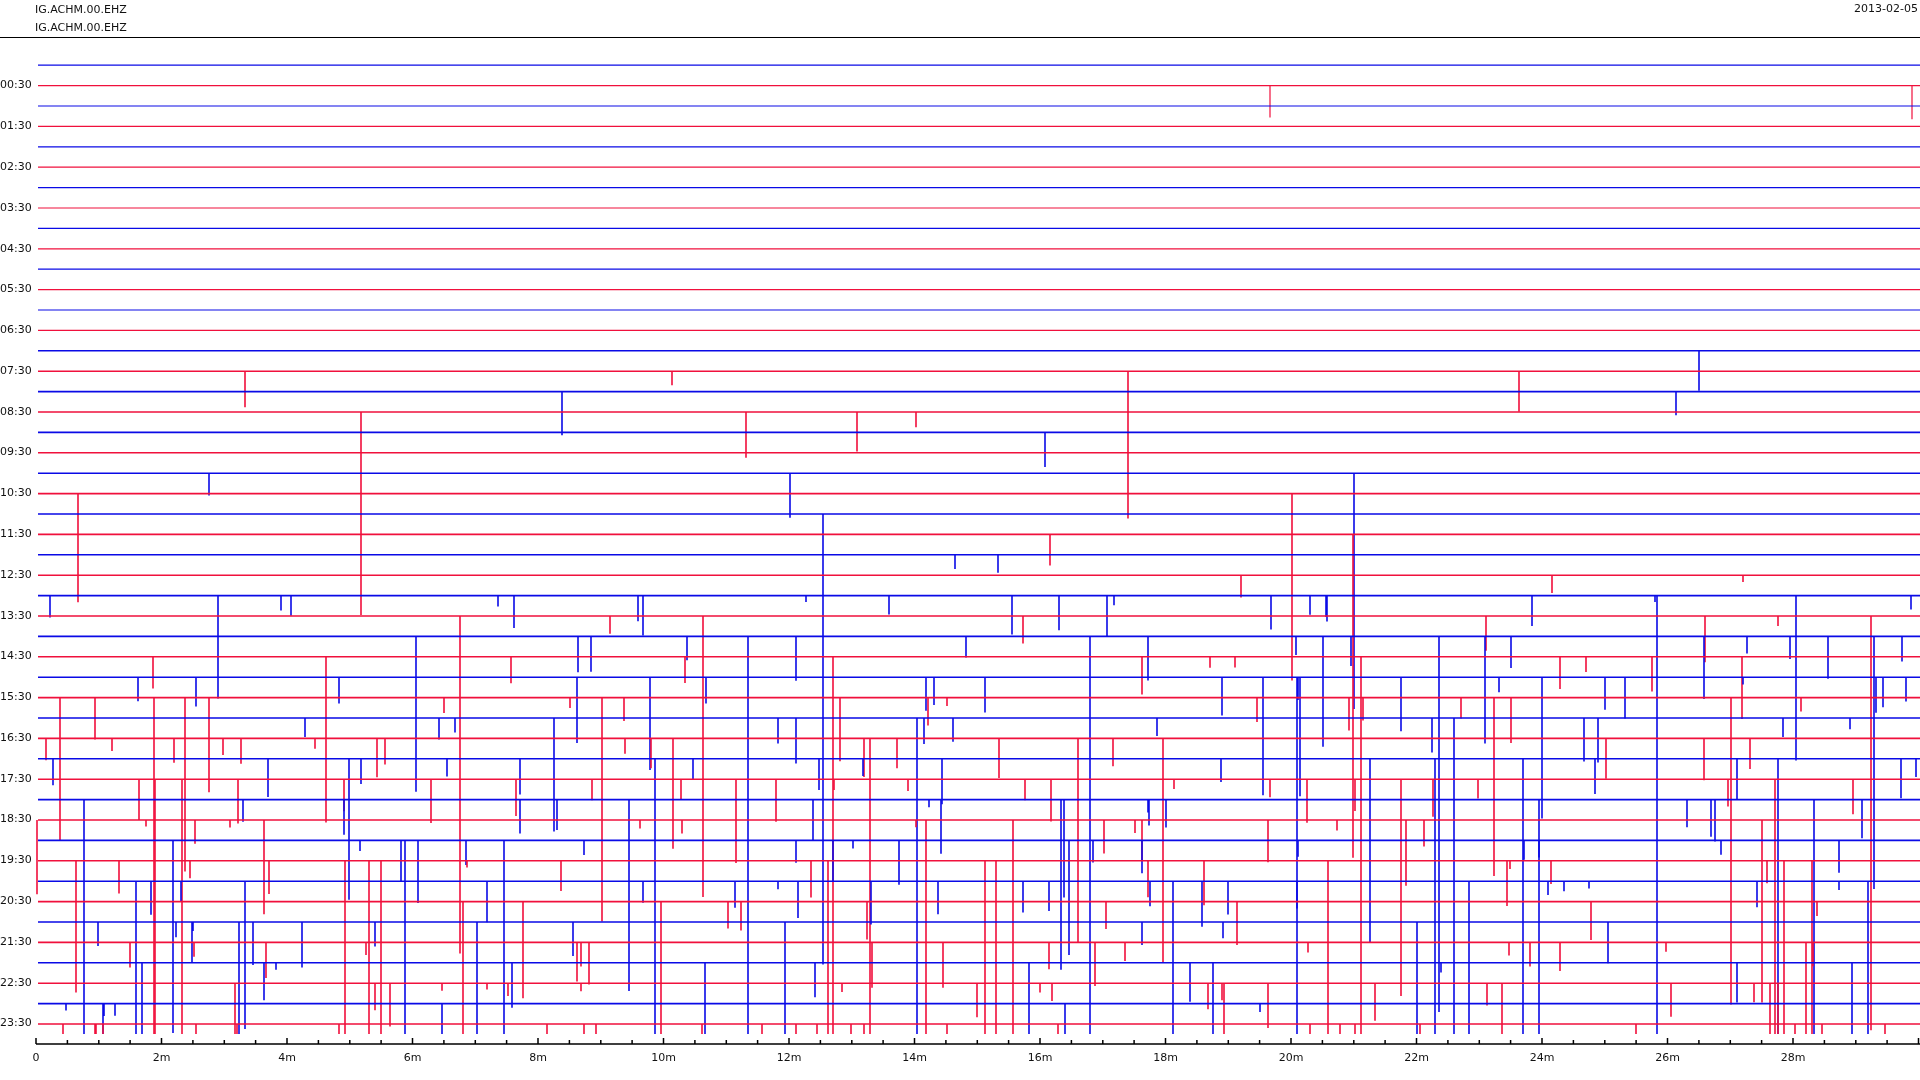  I want to click on tick-label: 6m, so click(412, 1058).